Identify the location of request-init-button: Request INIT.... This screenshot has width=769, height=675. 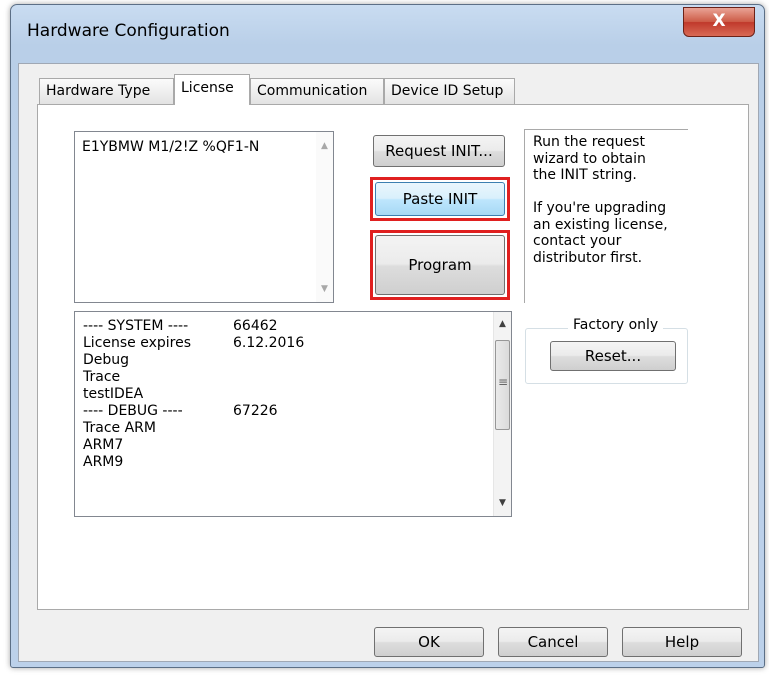
(439, 151).